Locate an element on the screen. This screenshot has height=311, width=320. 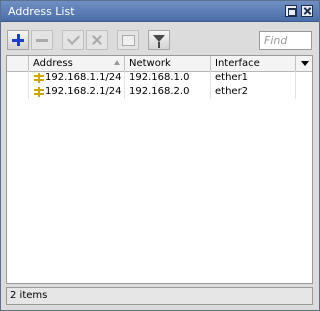
column-header-label: Network is located at coordinates (150, 63).